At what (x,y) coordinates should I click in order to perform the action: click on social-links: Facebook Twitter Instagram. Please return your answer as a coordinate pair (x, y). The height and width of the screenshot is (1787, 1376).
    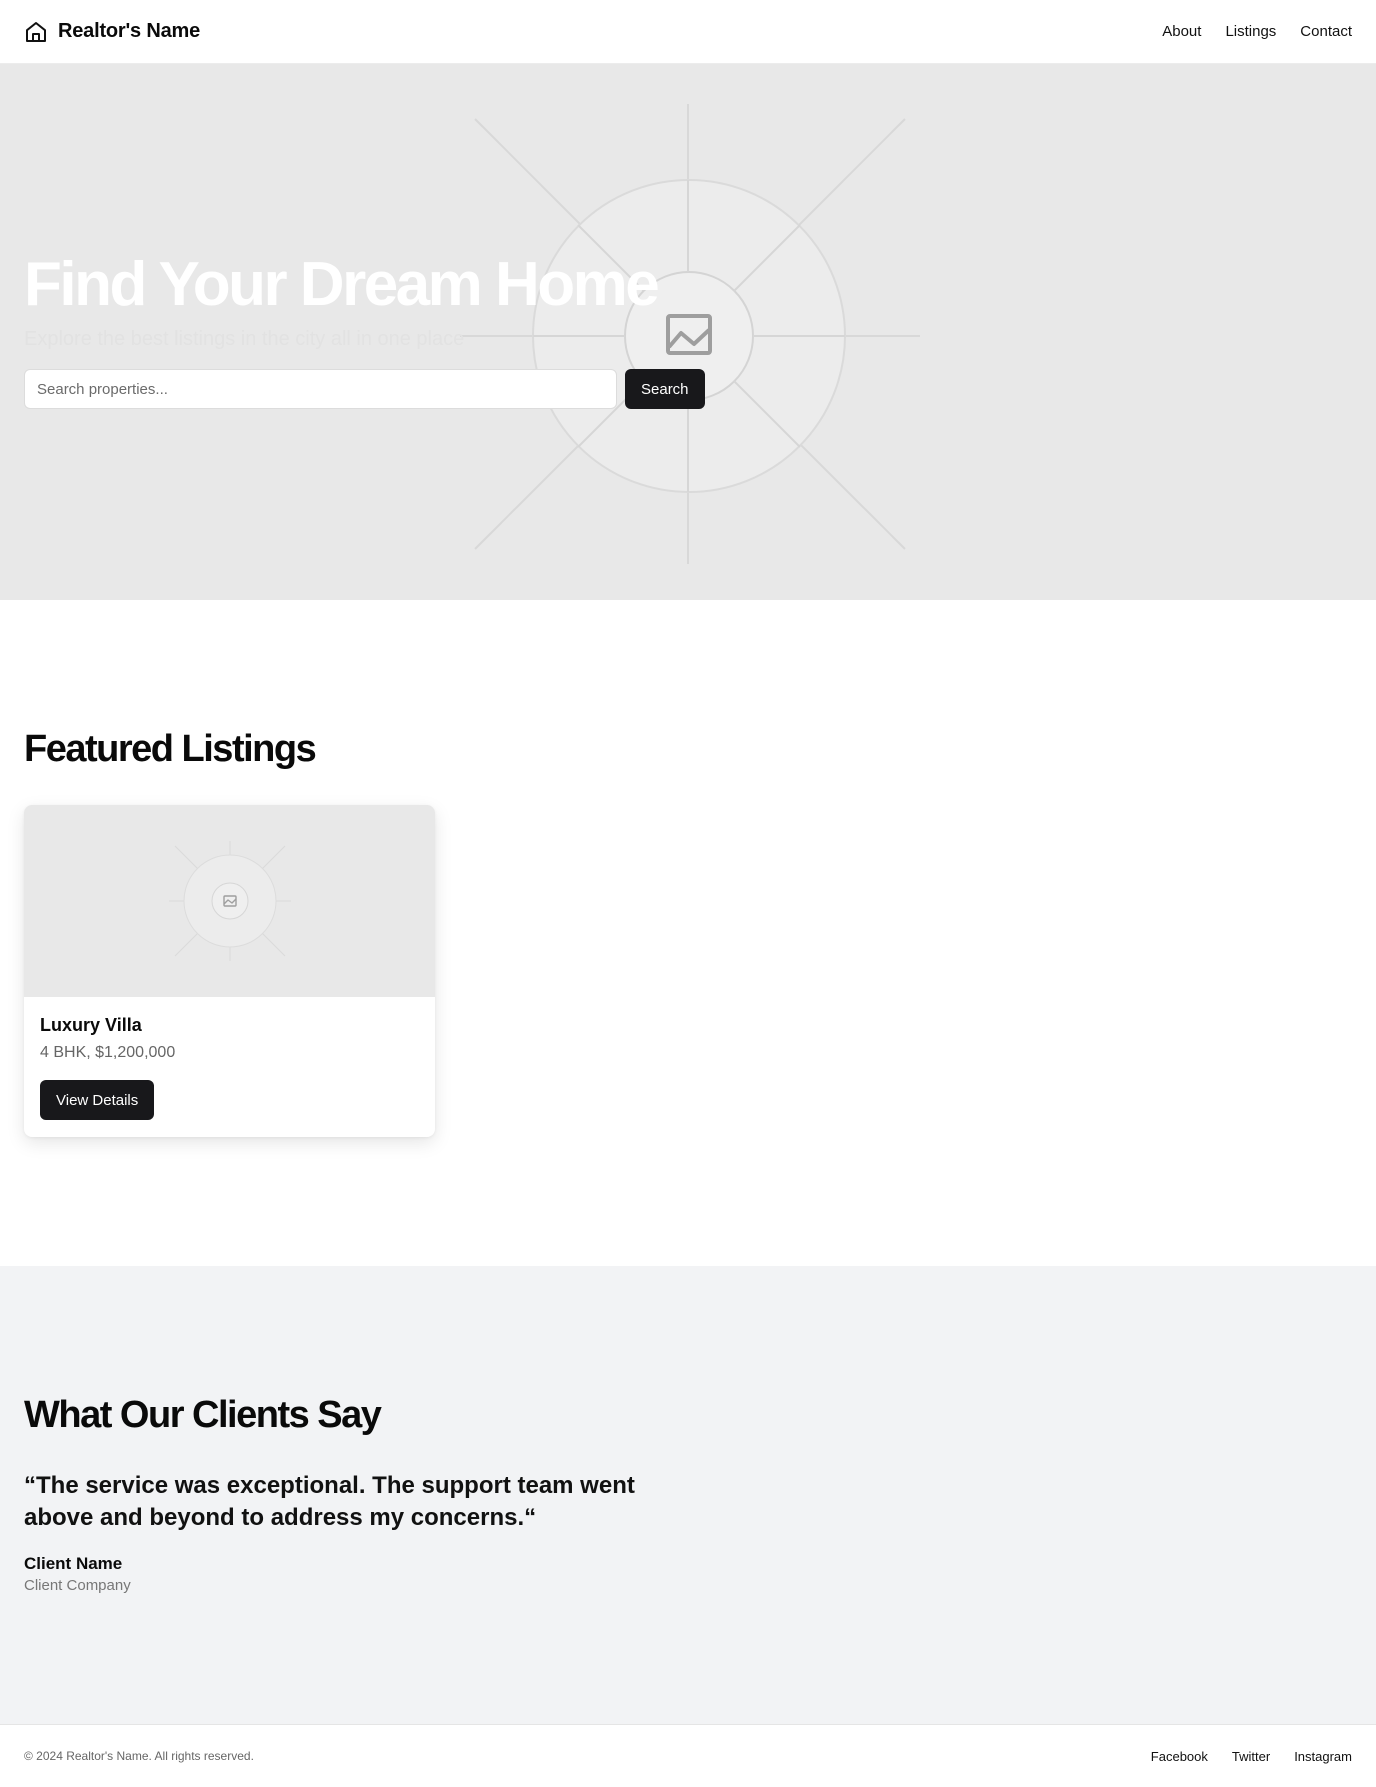
    Looking at the image, I should click on (1251, 1756).